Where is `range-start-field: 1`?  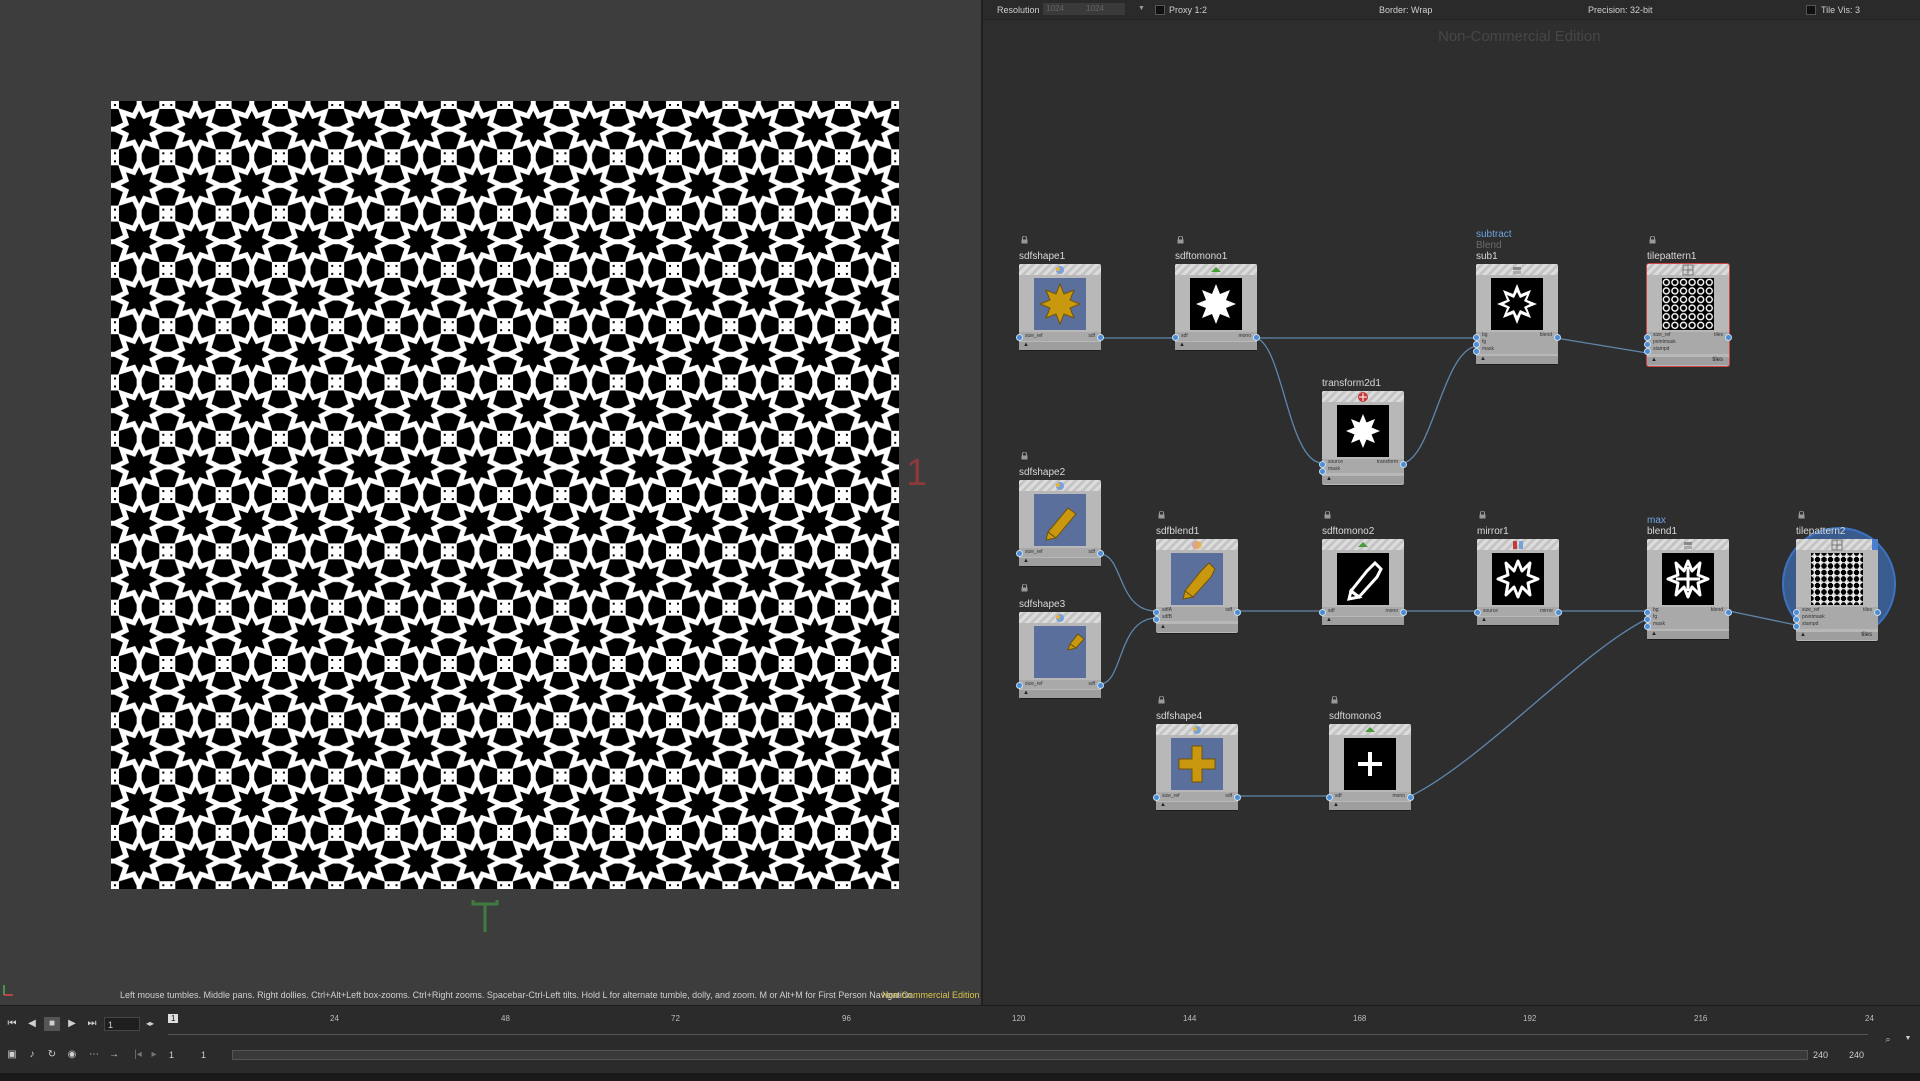
range-start-field: 1 is located at coordinates (182, 1055).